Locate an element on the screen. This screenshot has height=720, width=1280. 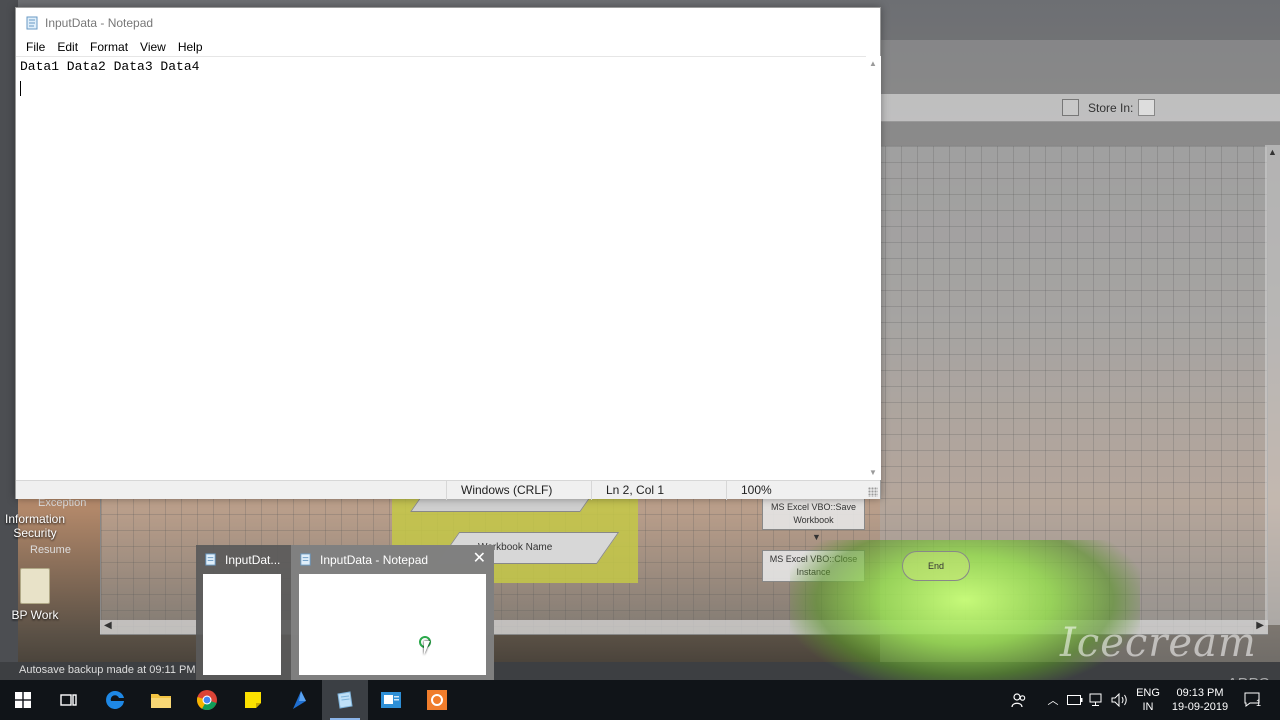
speaker-icon is located at coordinates (1119, 700).